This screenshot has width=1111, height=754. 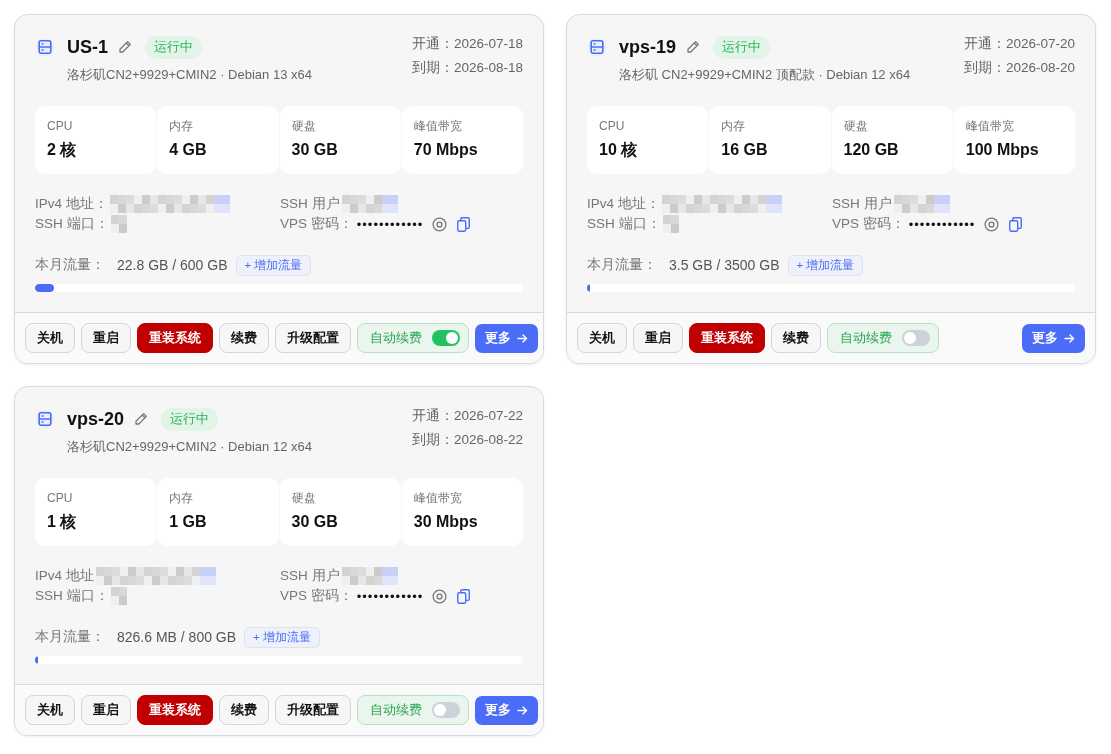 I want to click on traffic-value: 3.5 GB / 3500 GB, so click(x=724, y=265).